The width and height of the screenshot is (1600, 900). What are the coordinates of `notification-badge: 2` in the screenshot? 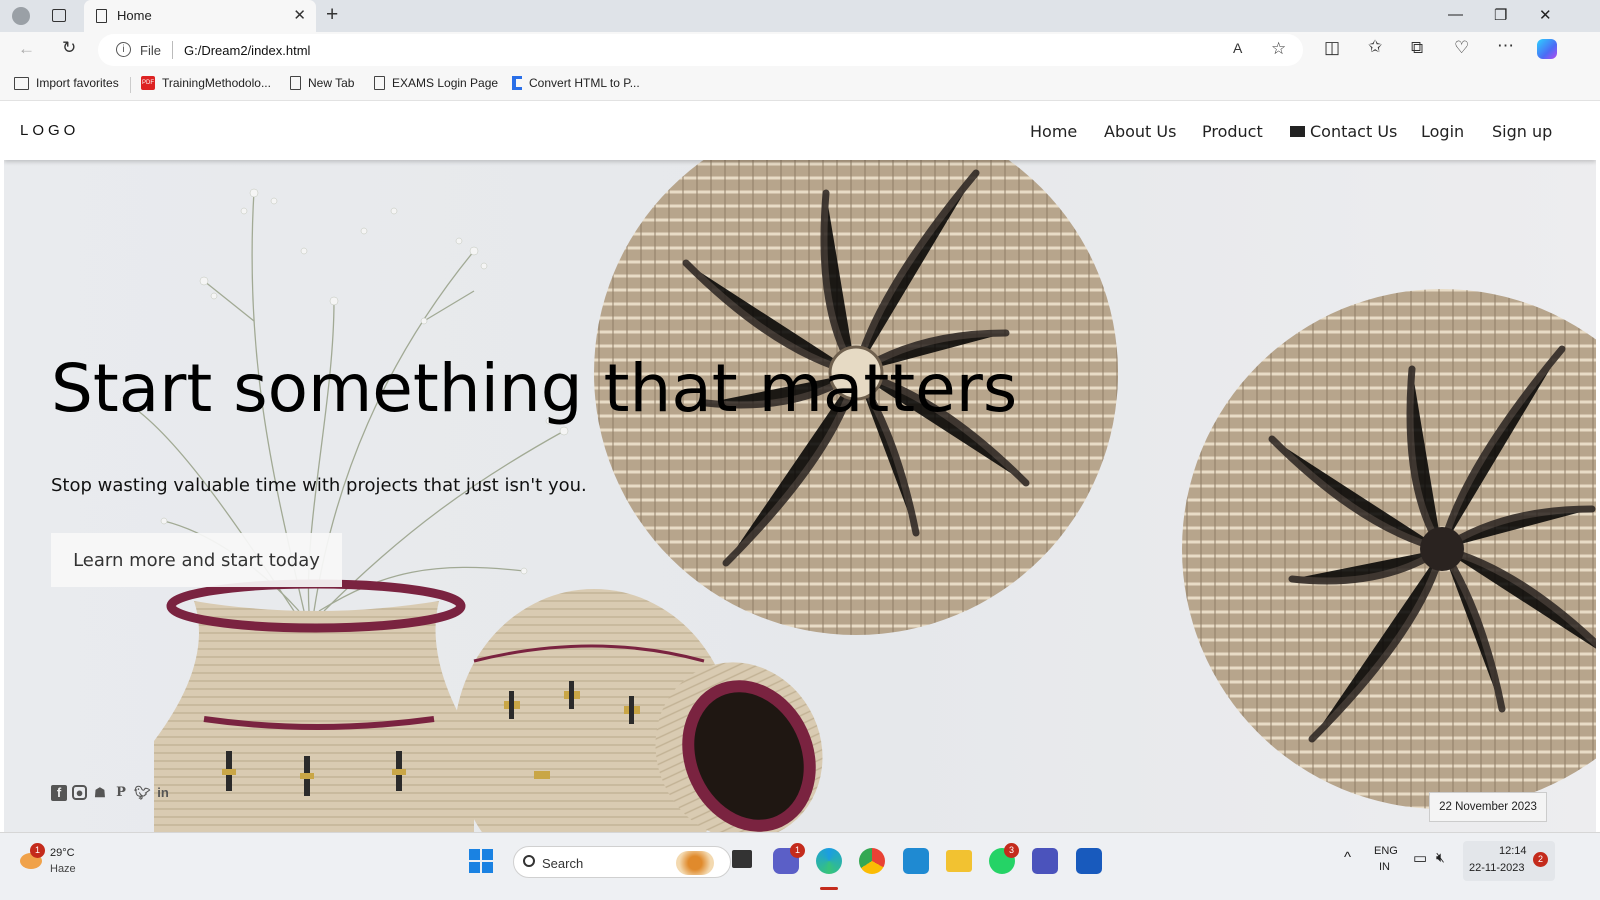 It's located at (1540, 859).